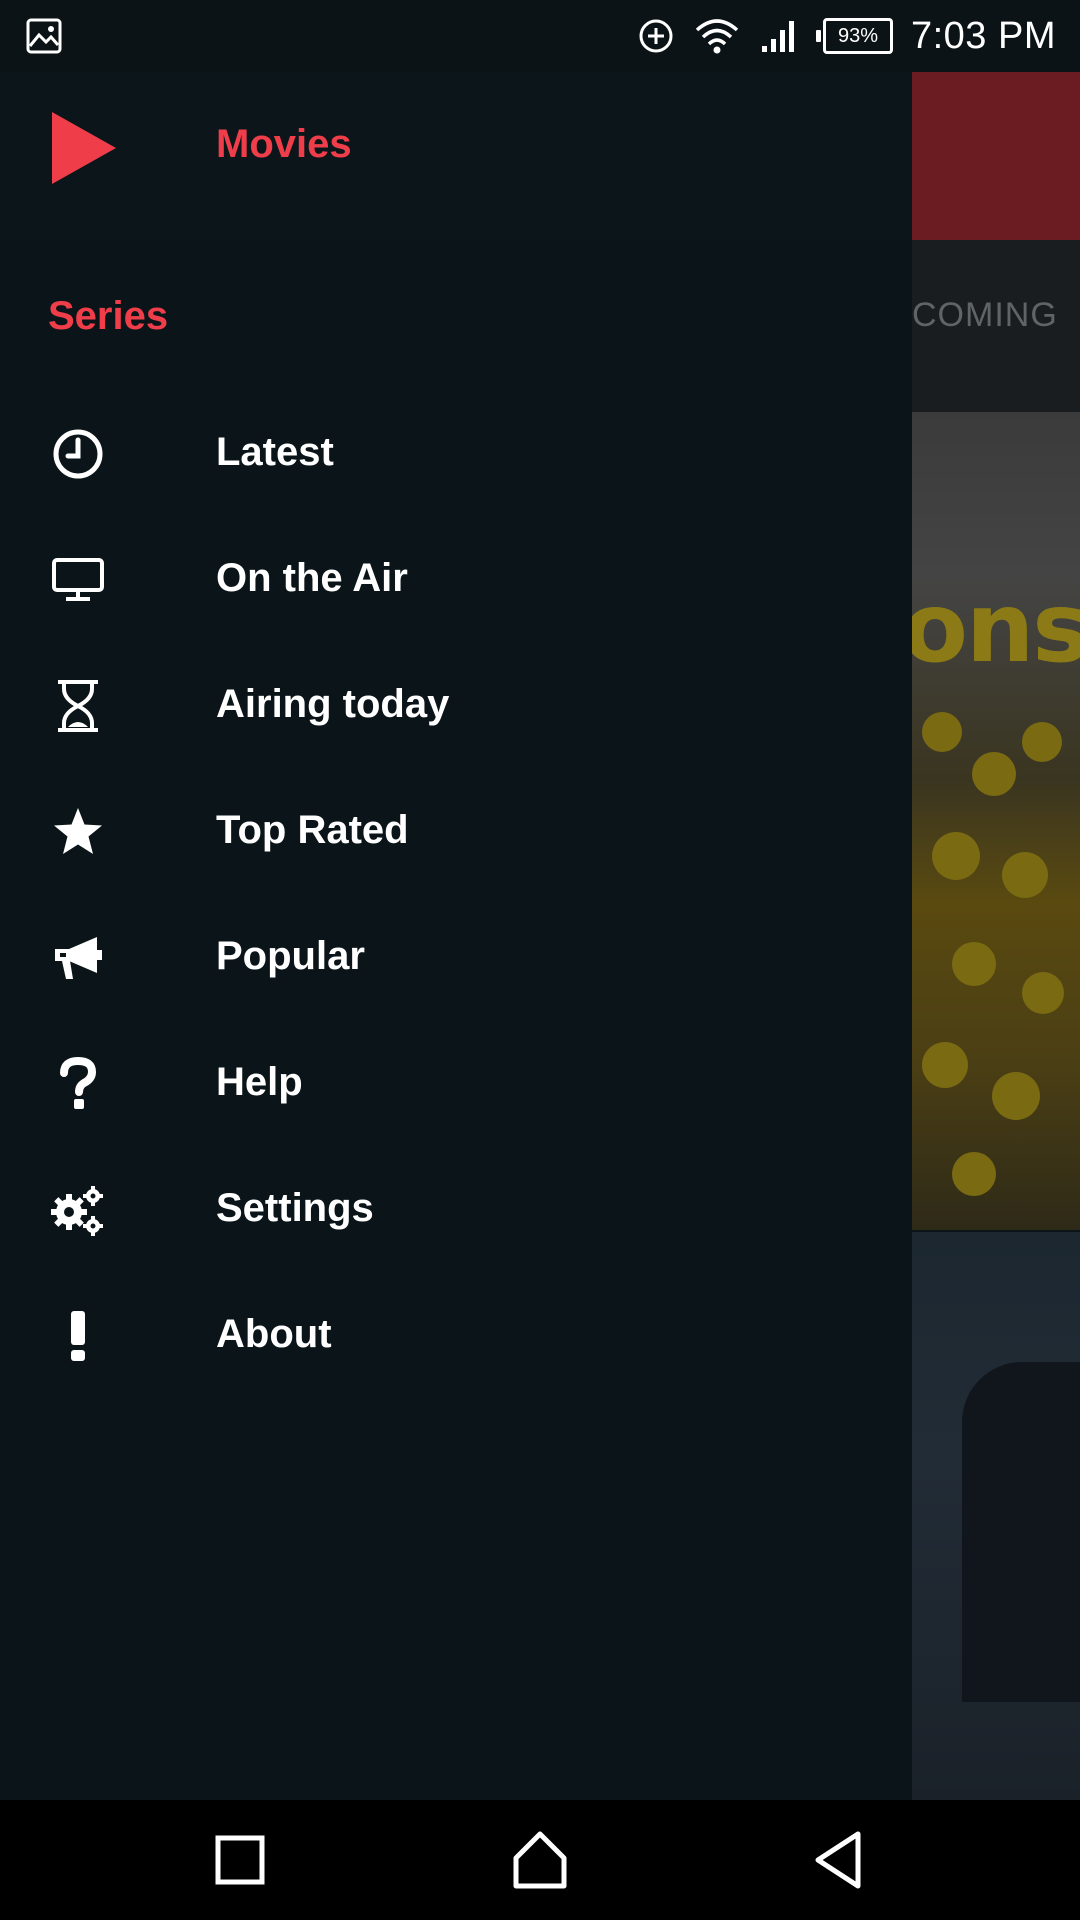  Describe the element at coordinates (78, 1084) in the screenshot. I see `question-icon` at that location.